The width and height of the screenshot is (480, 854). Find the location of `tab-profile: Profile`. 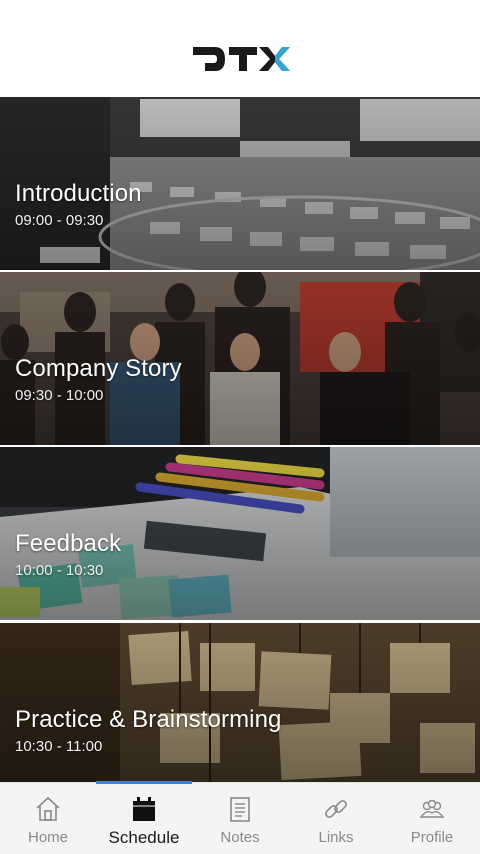

tab-profile: Profile is located at coordinates (432, 818).